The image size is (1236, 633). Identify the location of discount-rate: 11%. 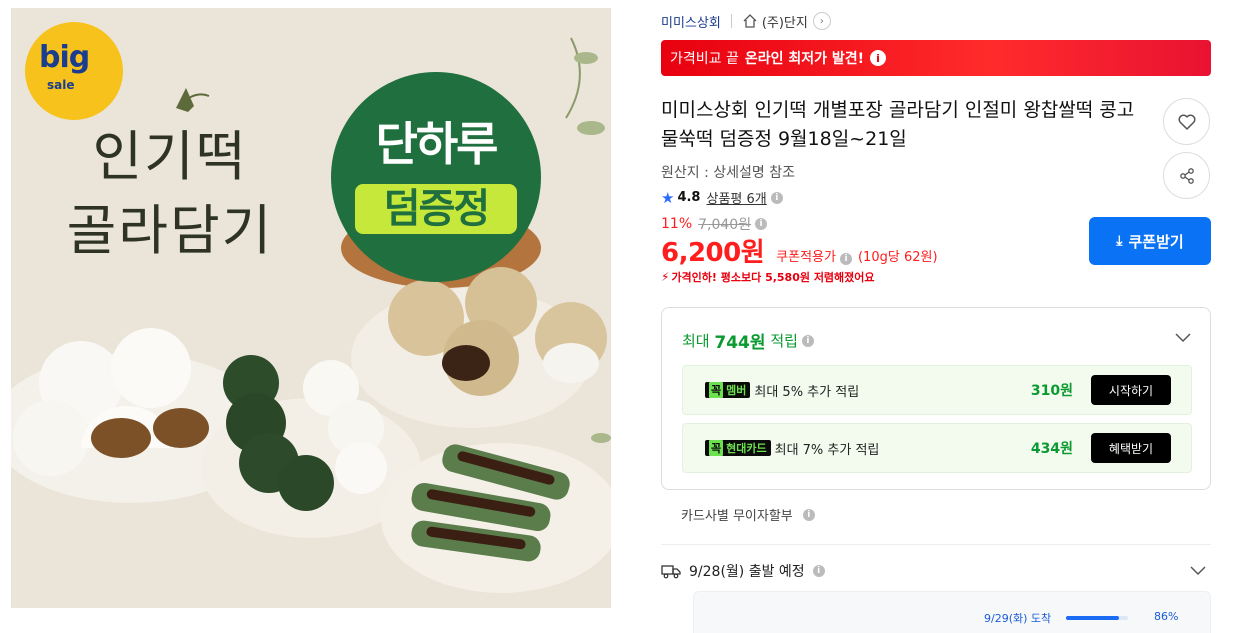
(677, 224).